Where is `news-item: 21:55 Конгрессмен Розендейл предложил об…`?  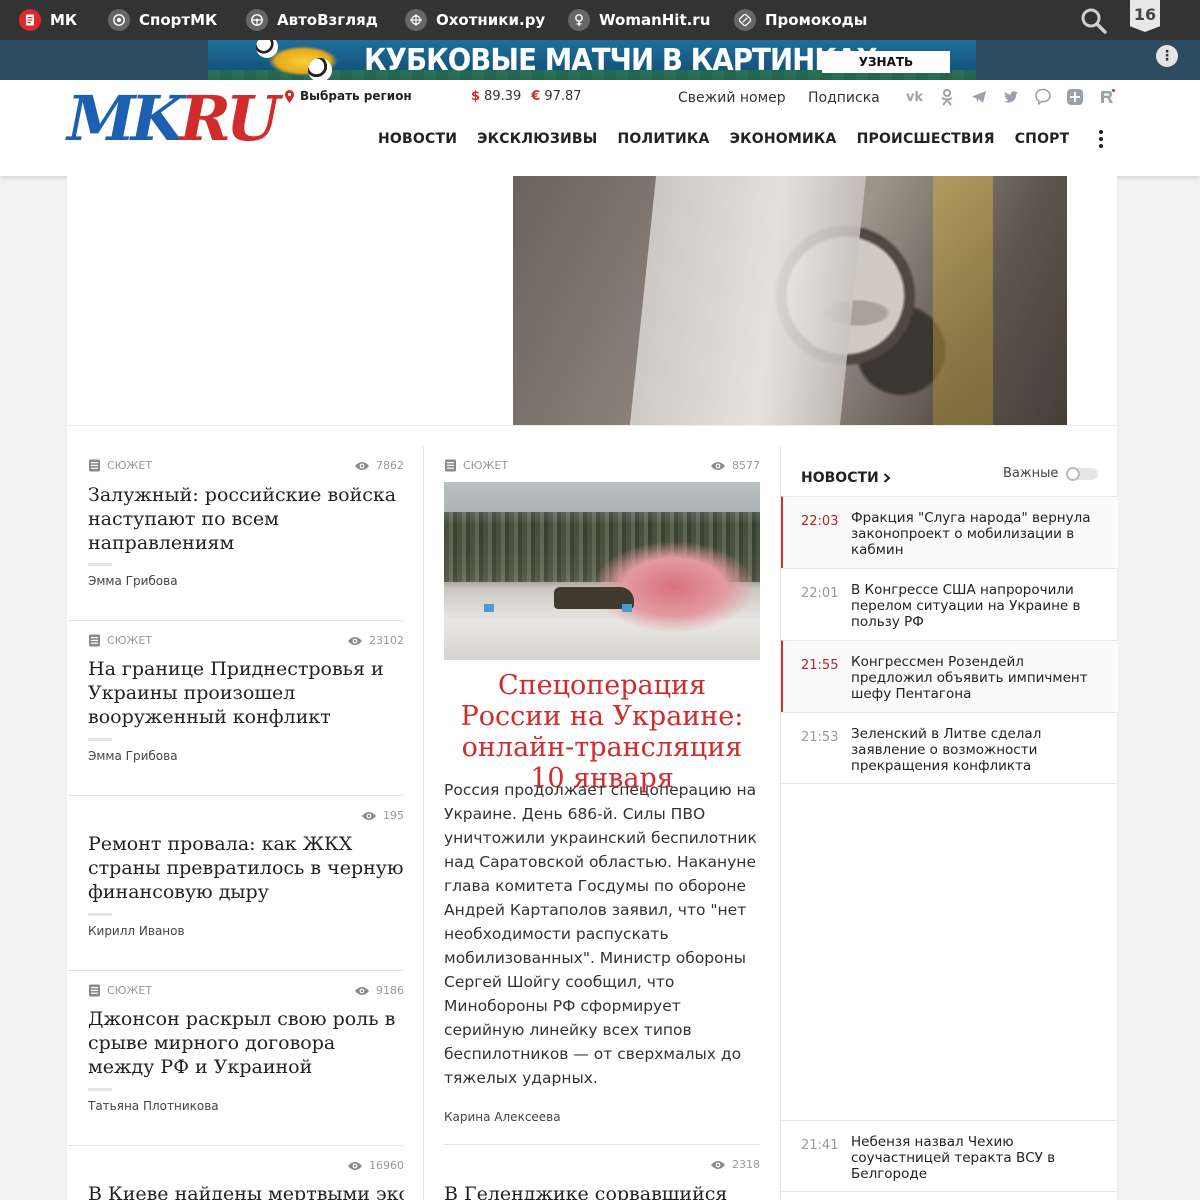 news-item: 21:55 Конгрессмен Розендейл предложил об… is located at coordinates (949, 676).